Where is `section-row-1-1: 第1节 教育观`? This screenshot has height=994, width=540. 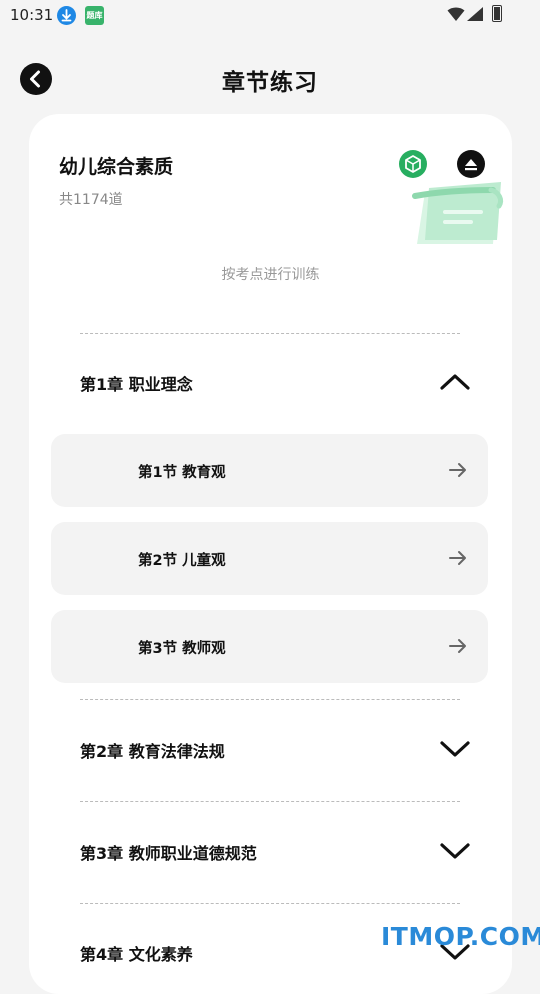 section-row-1-1: 第1节 教育观 is located at coordinates (269, 470).